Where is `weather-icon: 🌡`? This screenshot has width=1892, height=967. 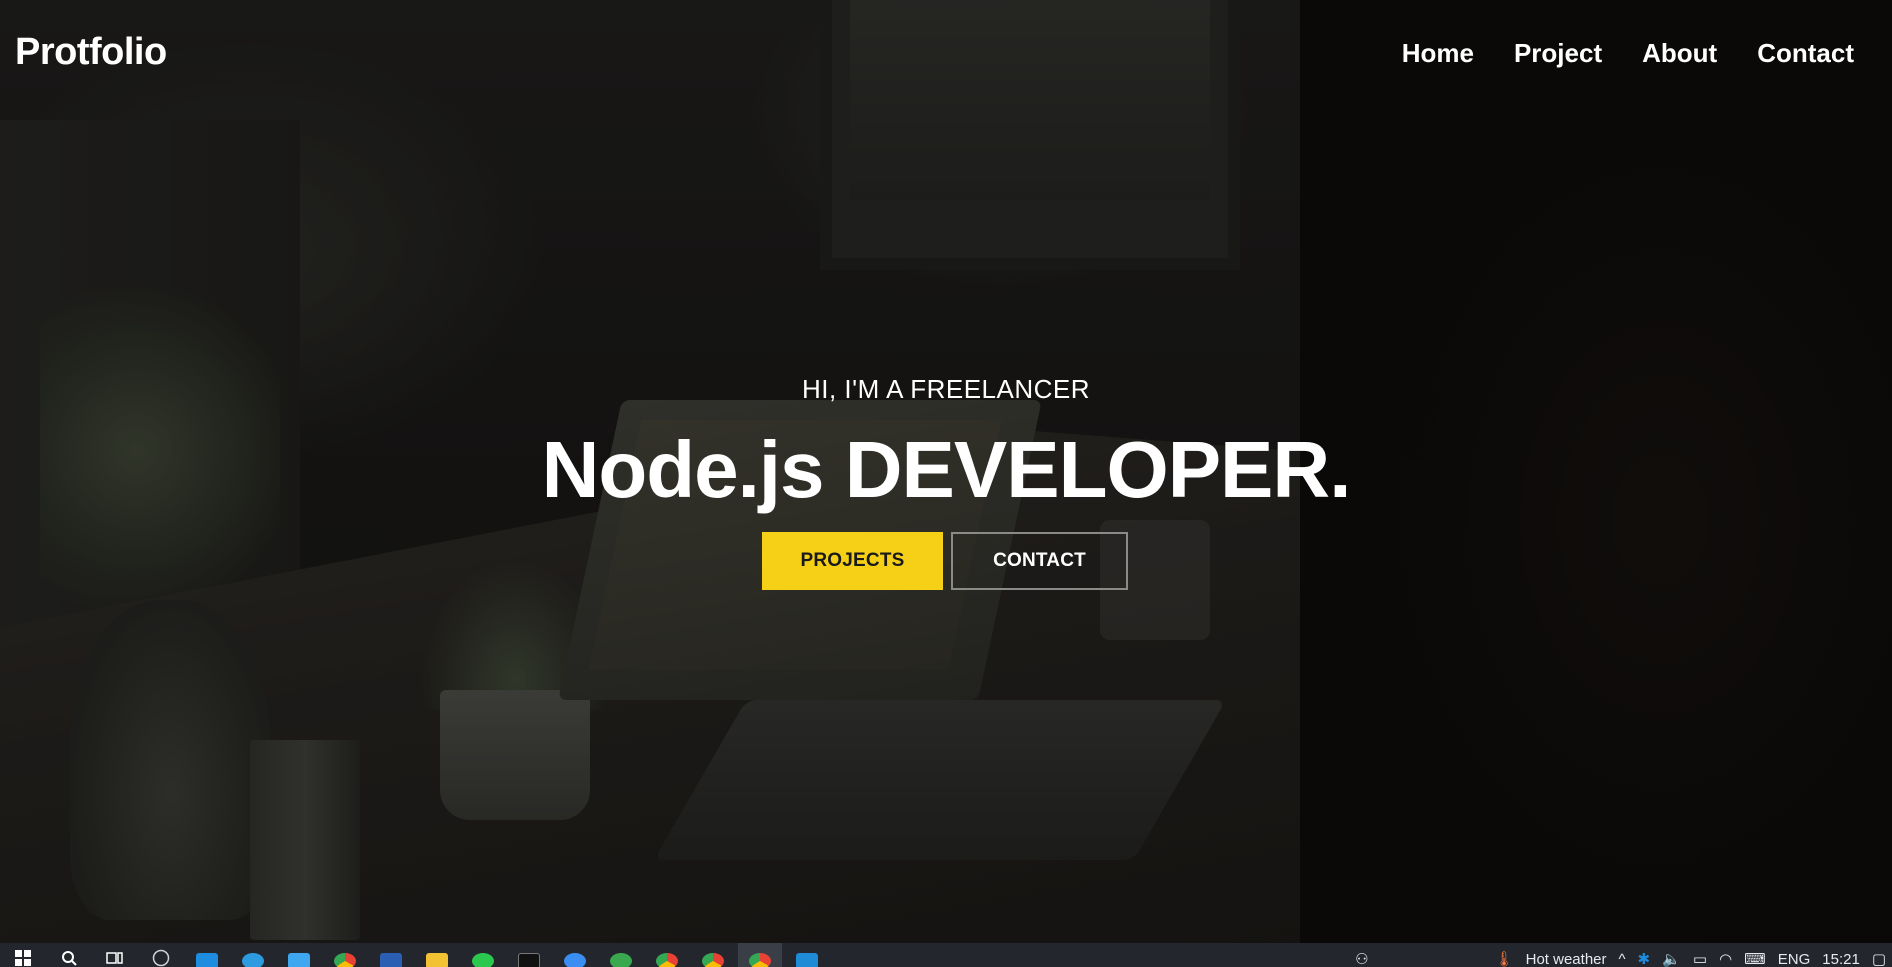 weather-icon: 🌡 is located at coordinates (1504, 958).